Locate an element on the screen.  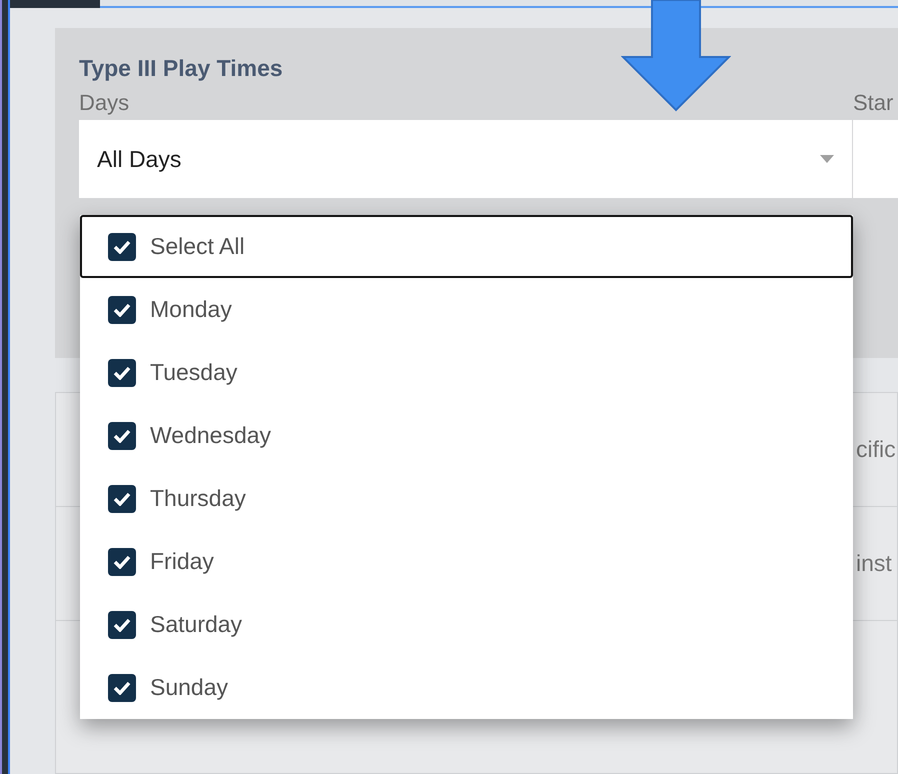
section-title: Type III Play Times is located at coordinates (181, 68).